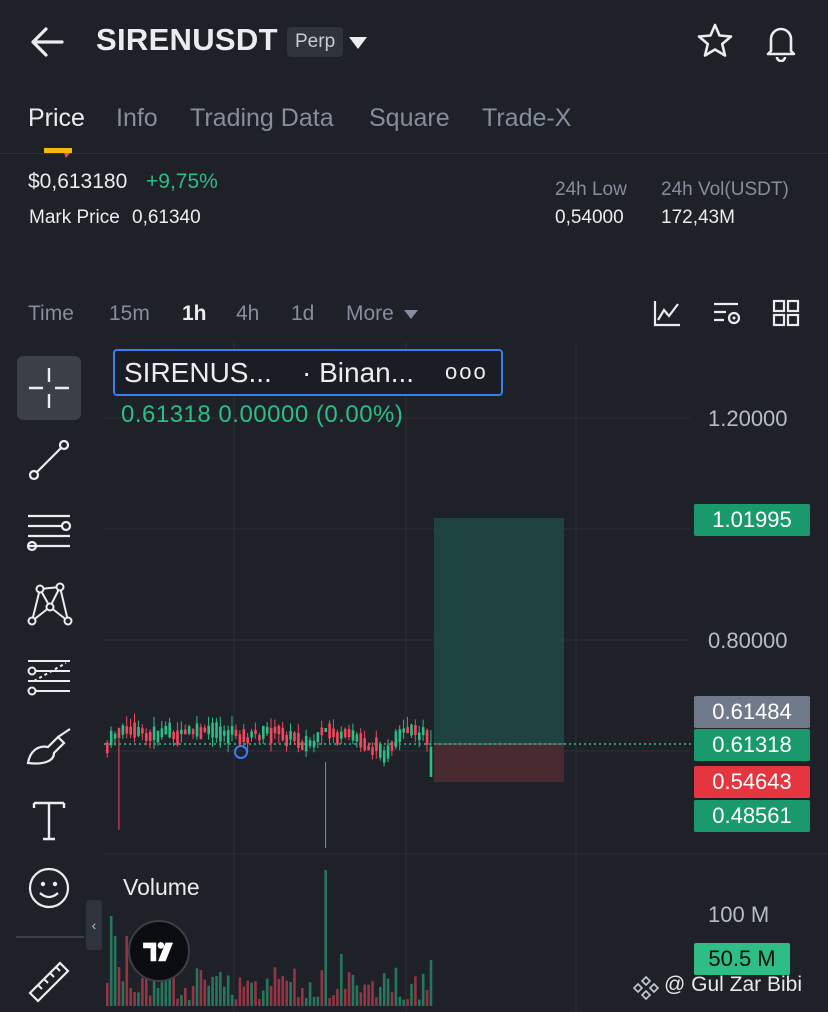  What do you see at coordinates (49, 460) in the screenshot?
I see `trend-line-tool` at bounding box center [49, 460].